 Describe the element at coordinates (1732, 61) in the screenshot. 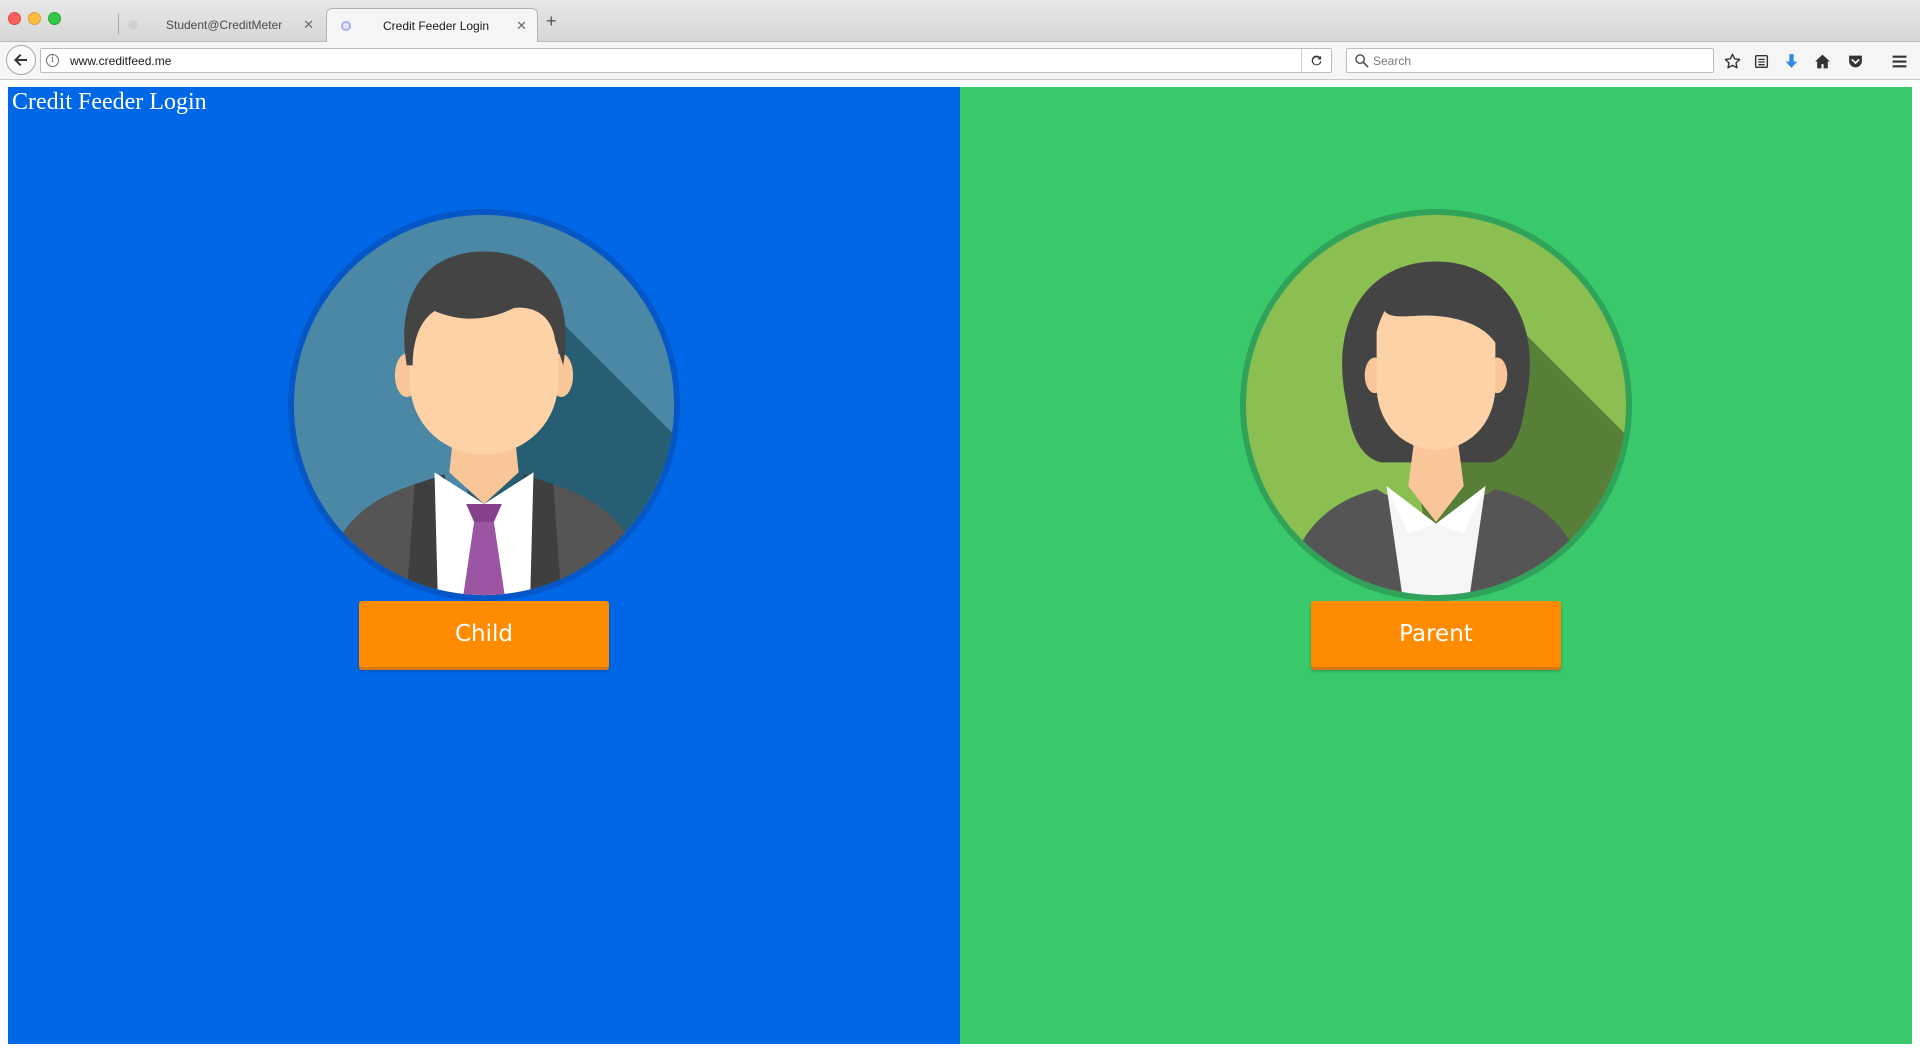

I see `bookmark-star-icon` at that location.